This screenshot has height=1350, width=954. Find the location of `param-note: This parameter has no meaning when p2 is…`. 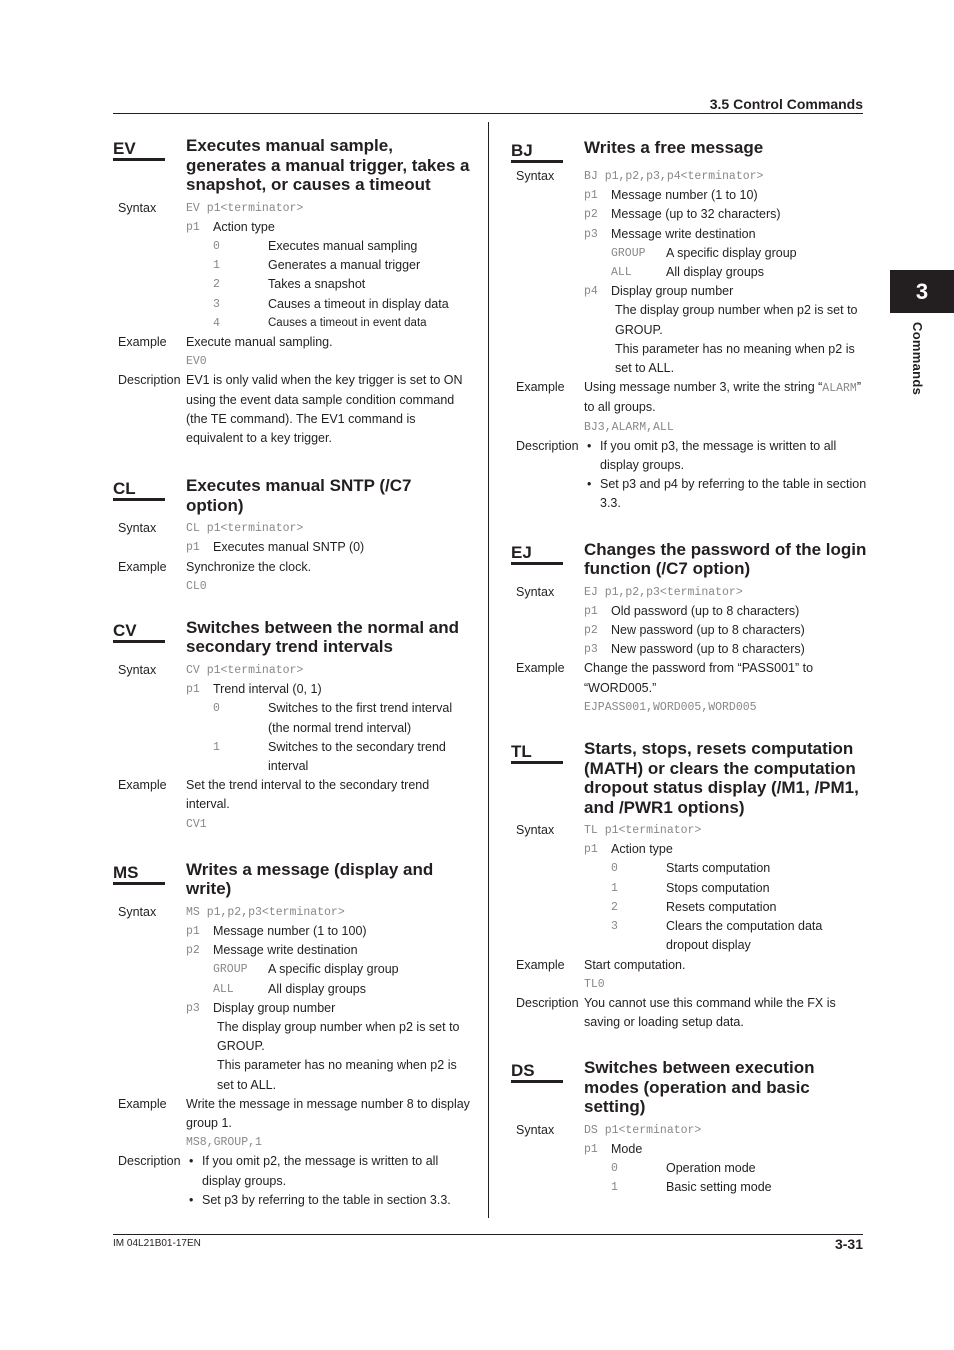

param-note: This parameter has no meaning when p2 is… is located at coordinates (337, 1075).